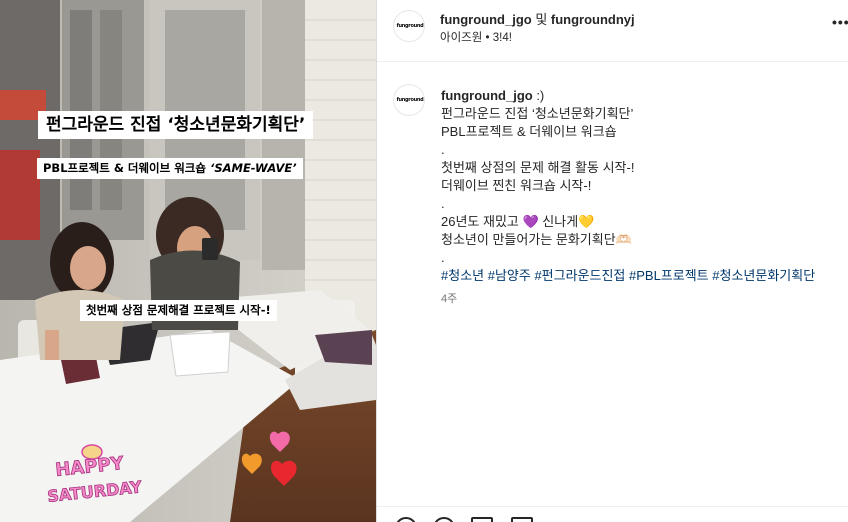 This screenshot has height=522, width=848. Describe the element at coordinates (89, 467) in the screenshot. I see `sticker-word-1: HAPPY` at that location.